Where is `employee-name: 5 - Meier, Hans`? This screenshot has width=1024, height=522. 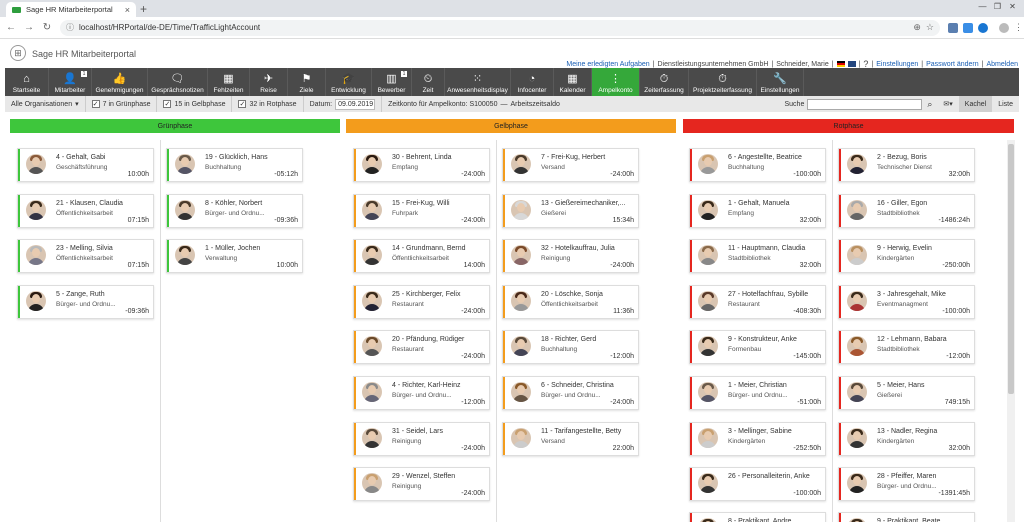
employee-name: 5 - Meier, Hans is located at coordinates (901, 385).